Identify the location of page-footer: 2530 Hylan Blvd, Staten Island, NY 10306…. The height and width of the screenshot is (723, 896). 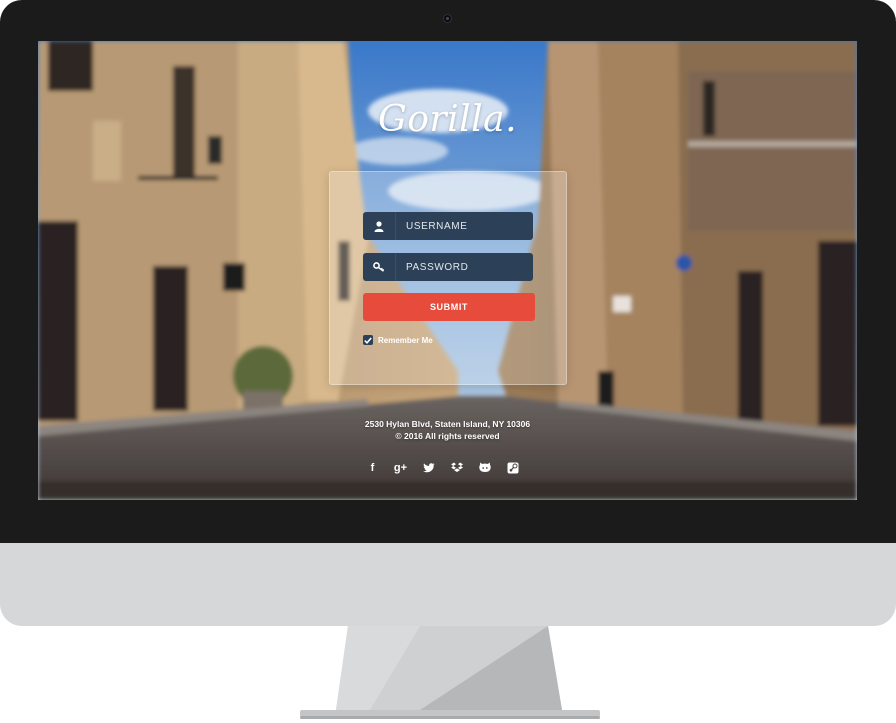
(447, 430).